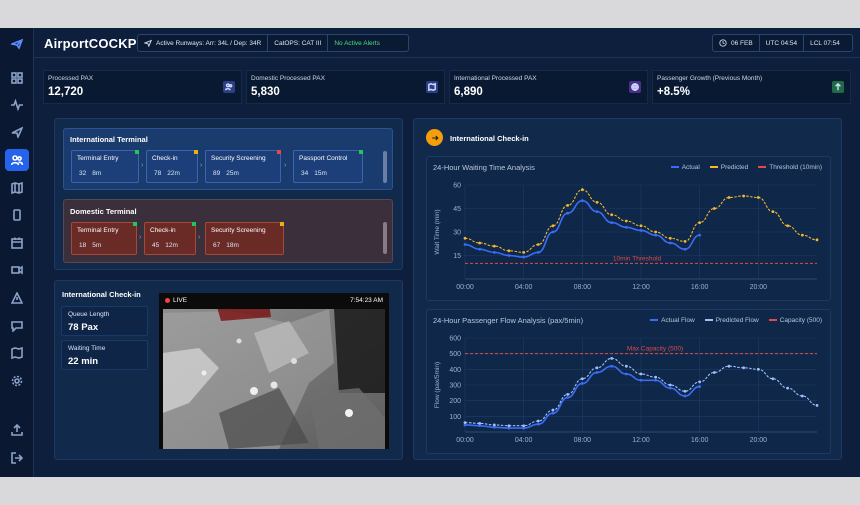 The width and height of the screenshot is (860, 505). Describe the element at coordinates (170, 238) in the screenshot. I see `step-check-in: Check-in 45 12m` at that location.